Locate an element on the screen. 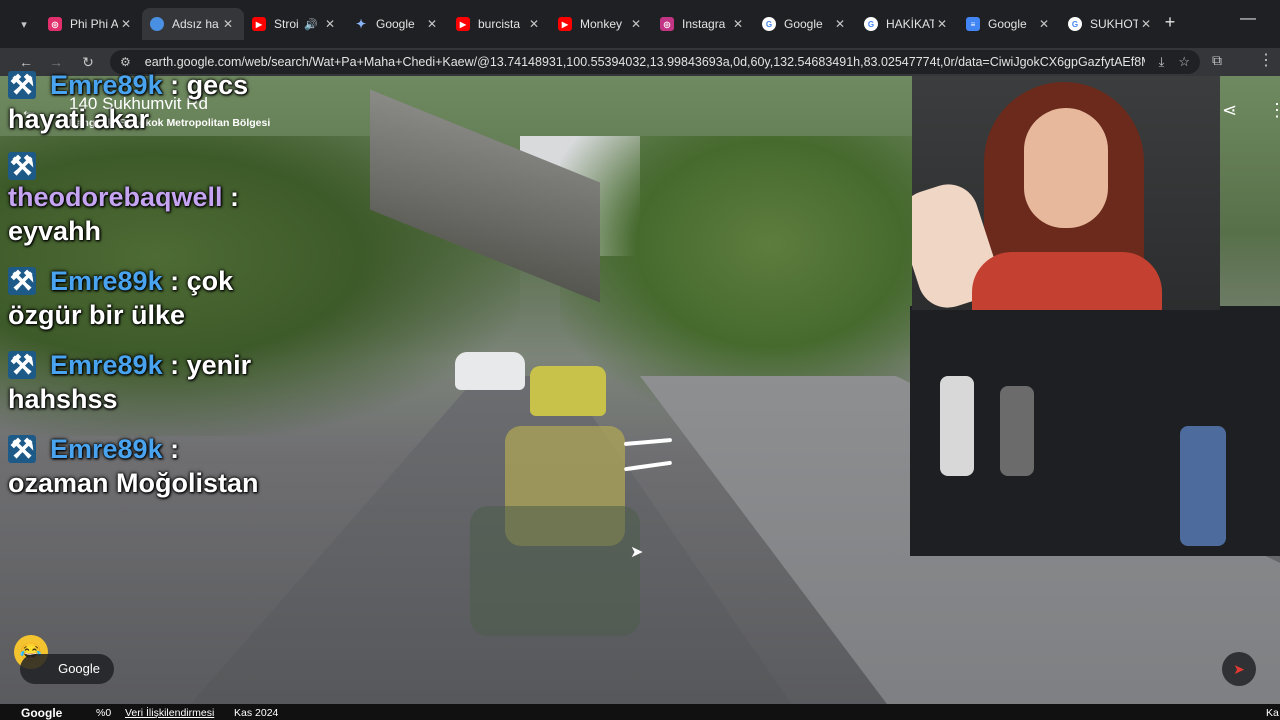 This screenshot has height=720, width=1280. zoom-level: %0 is located at coordinates (104, 713).